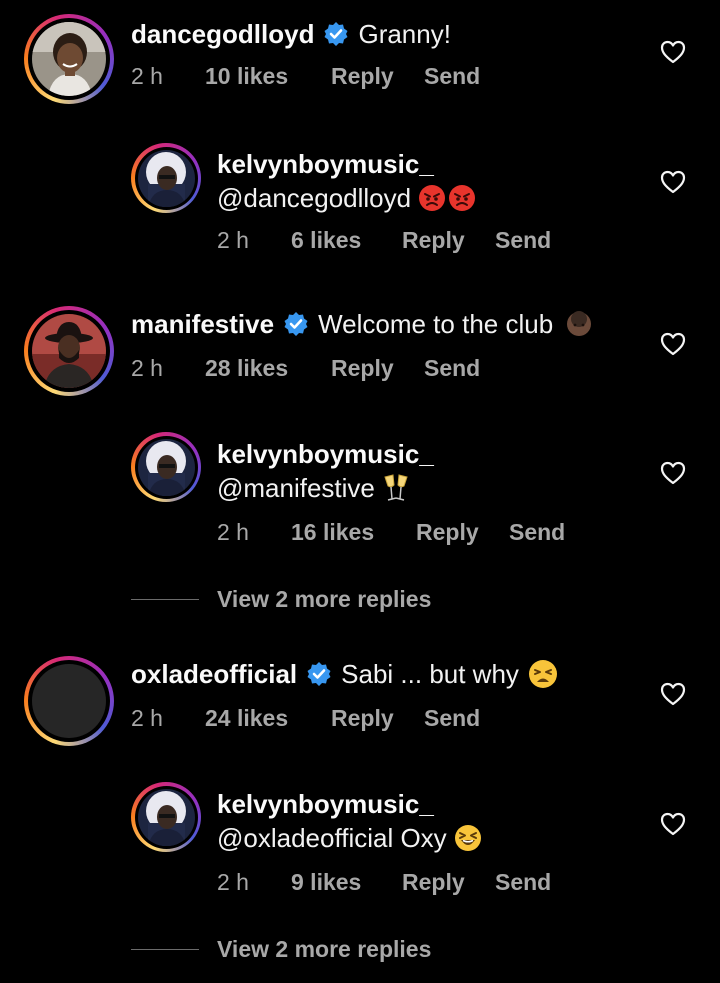 The width and height of the screenshot is (720, 983). I want to click on likes-count: 28 likes, so click(246, 368).